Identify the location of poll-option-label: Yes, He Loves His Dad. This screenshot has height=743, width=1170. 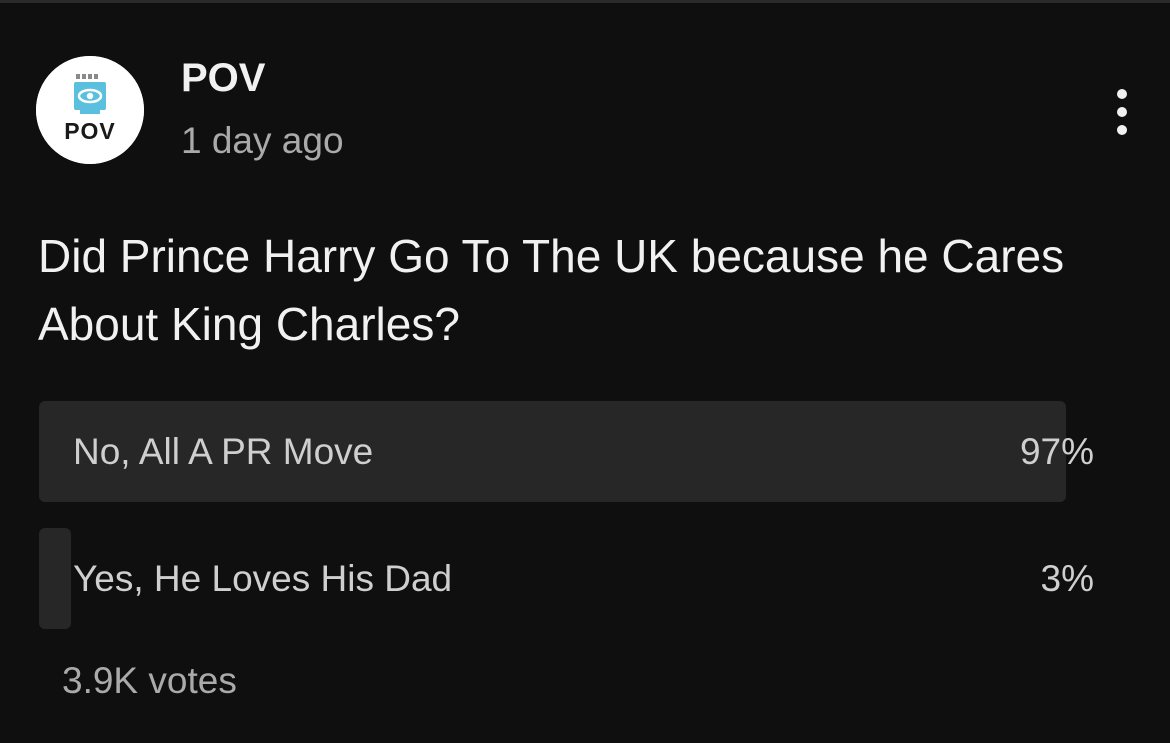
(263, 578).